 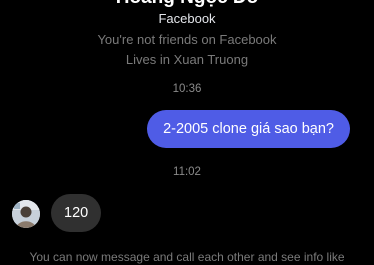 I want to click on profile-name: Hoàng Ngọc Đô, so click(x=187, y=5).